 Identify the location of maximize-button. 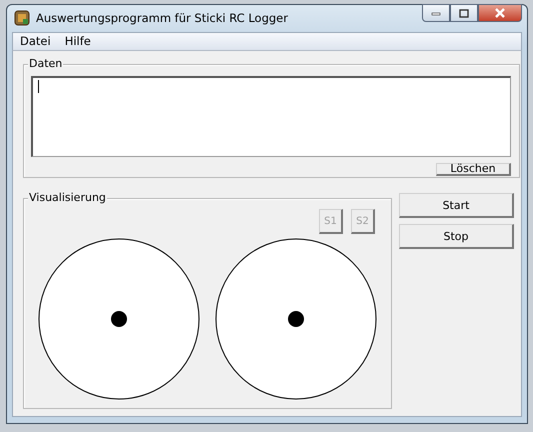
(464, 13).